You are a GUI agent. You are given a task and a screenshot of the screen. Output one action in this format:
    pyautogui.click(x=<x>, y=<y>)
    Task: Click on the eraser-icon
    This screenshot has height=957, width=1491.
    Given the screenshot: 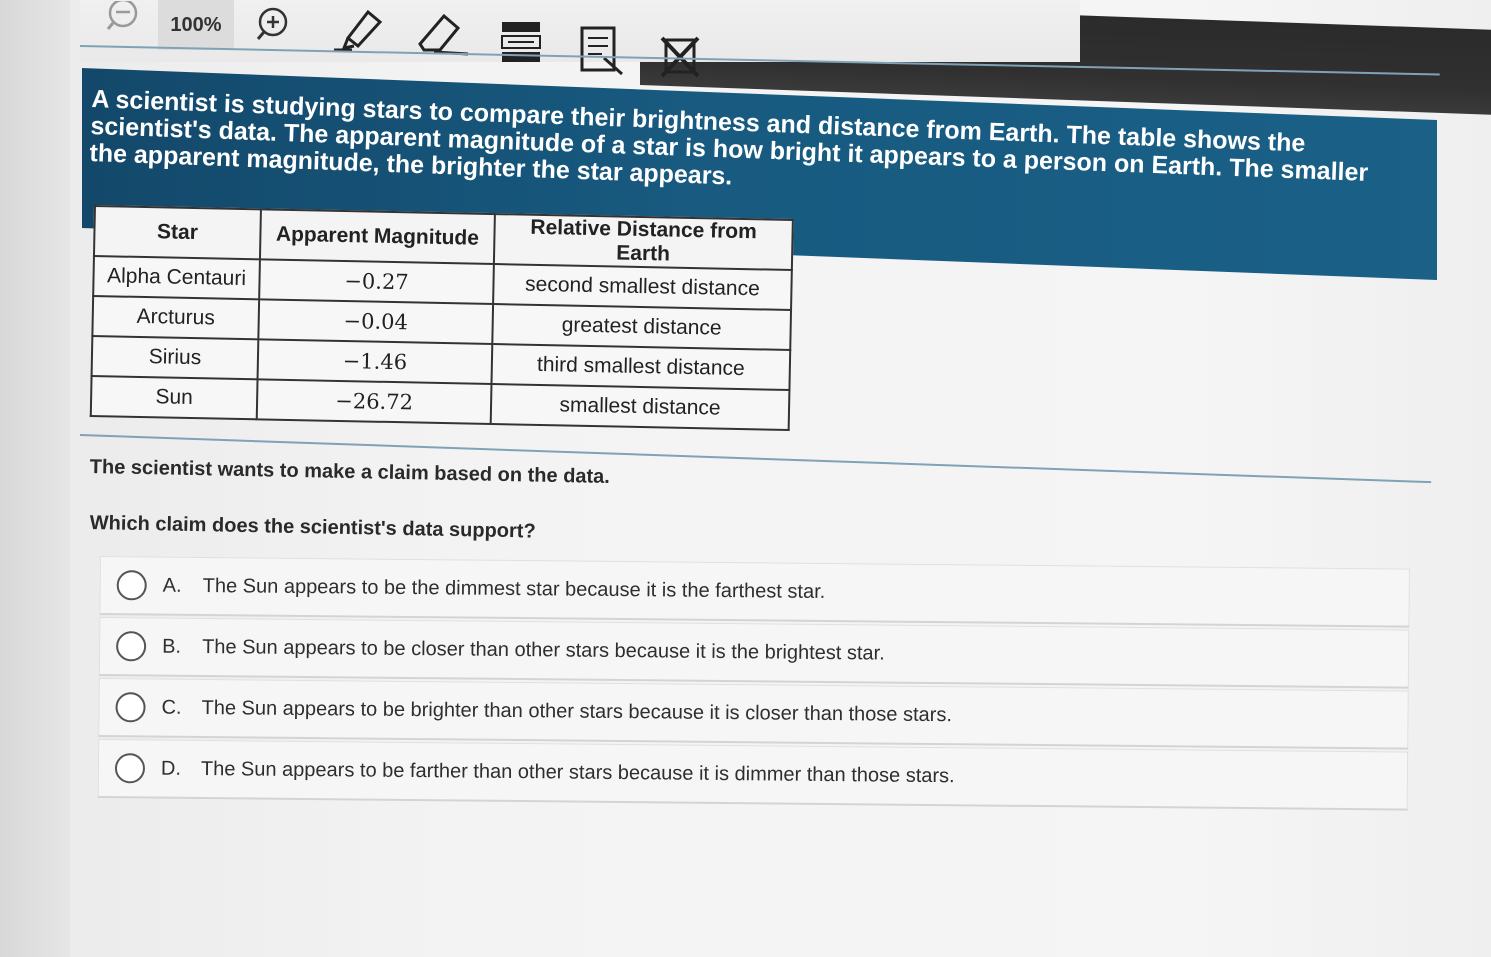 What is the action you would take?
    pyautogui.click(x=443, y=35)
    